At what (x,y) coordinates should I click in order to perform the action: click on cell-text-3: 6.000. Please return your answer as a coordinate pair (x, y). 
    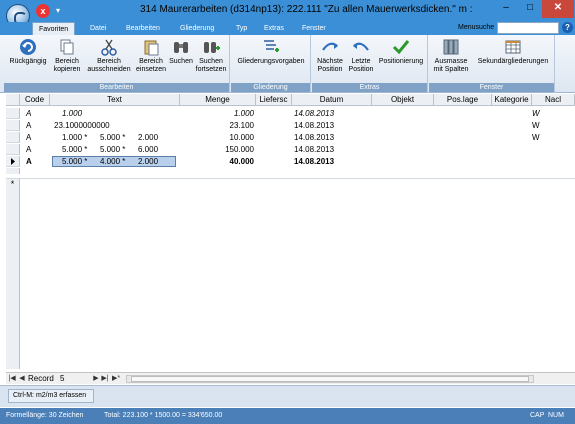
    Looking at the image, I should click on (148, 149).